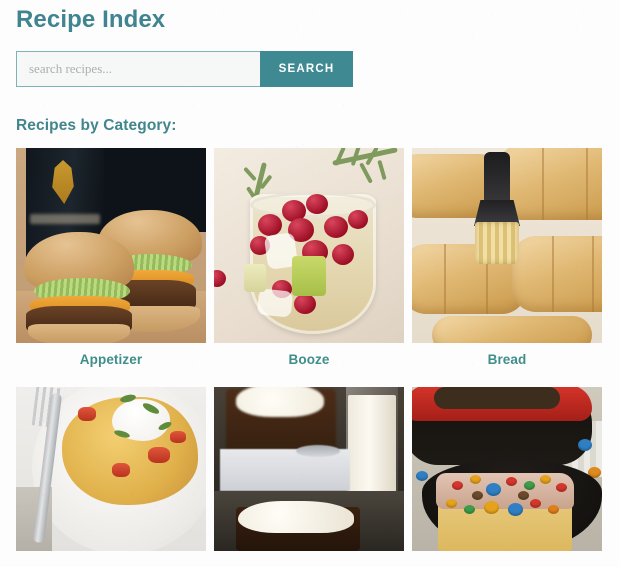 The height and width of the screenshot is (567, 620). Describe the element at coordinates (507, 245) in the screenshot. I see `category-thumbnail-bread` at that location.